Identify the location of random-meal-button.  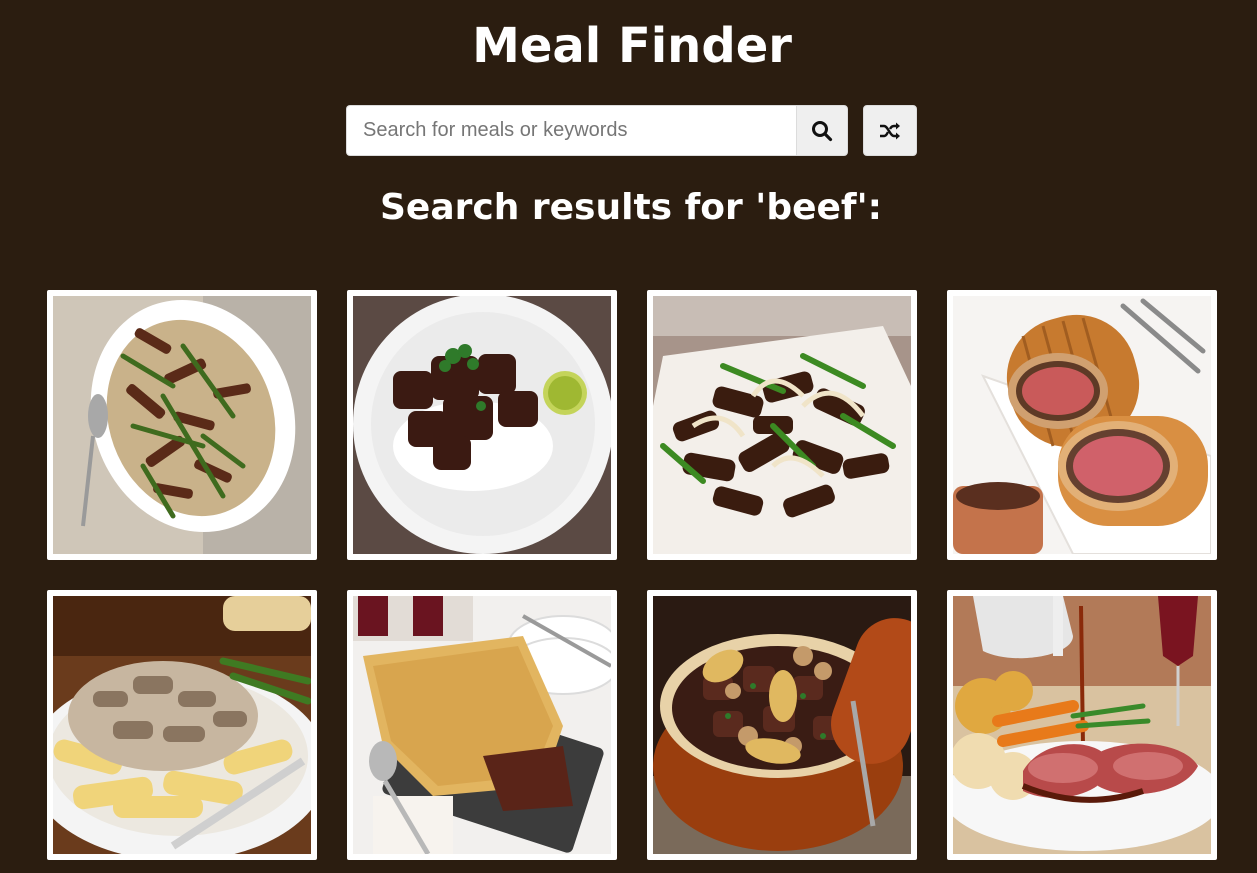
(890, 130).